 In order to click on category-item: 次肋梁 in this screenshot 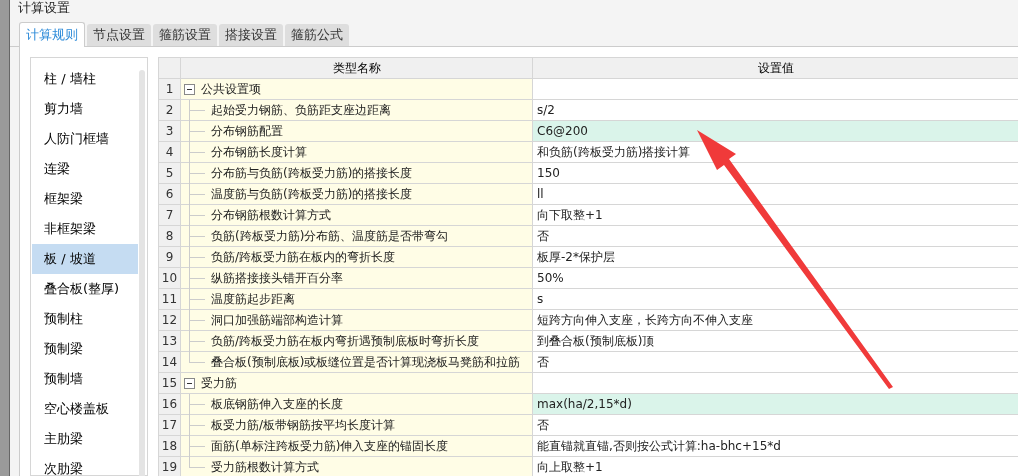, I will do `click(85, 465)`.